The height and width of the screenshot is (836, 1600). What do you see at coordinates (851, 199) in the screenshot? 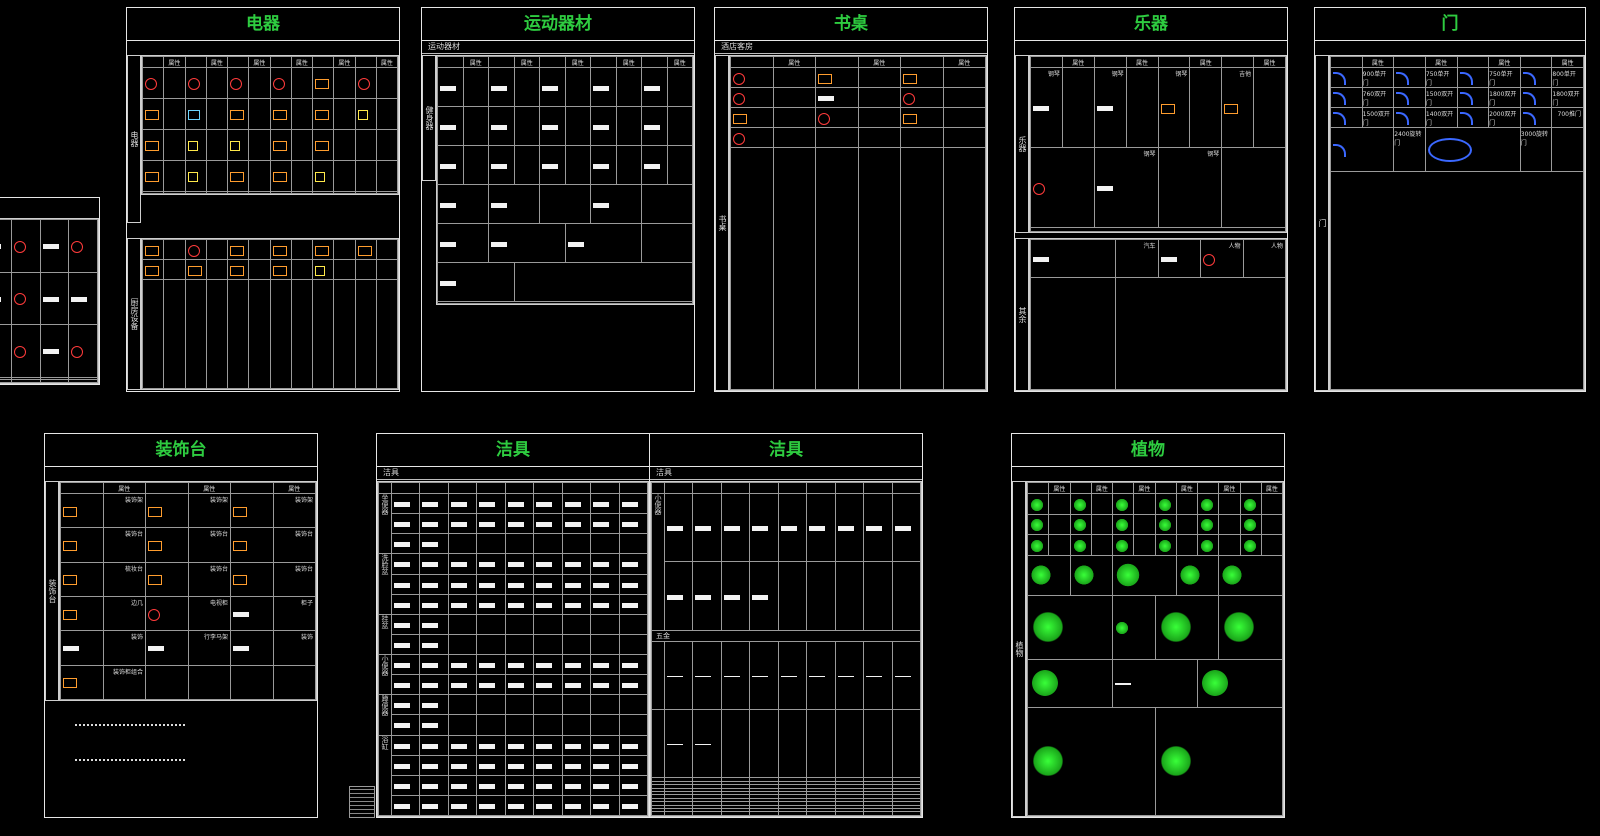
I see `sheet-desks: 书桌 酒店客房 书桌 属性 属性 属性` at bounding box center [851, 199].